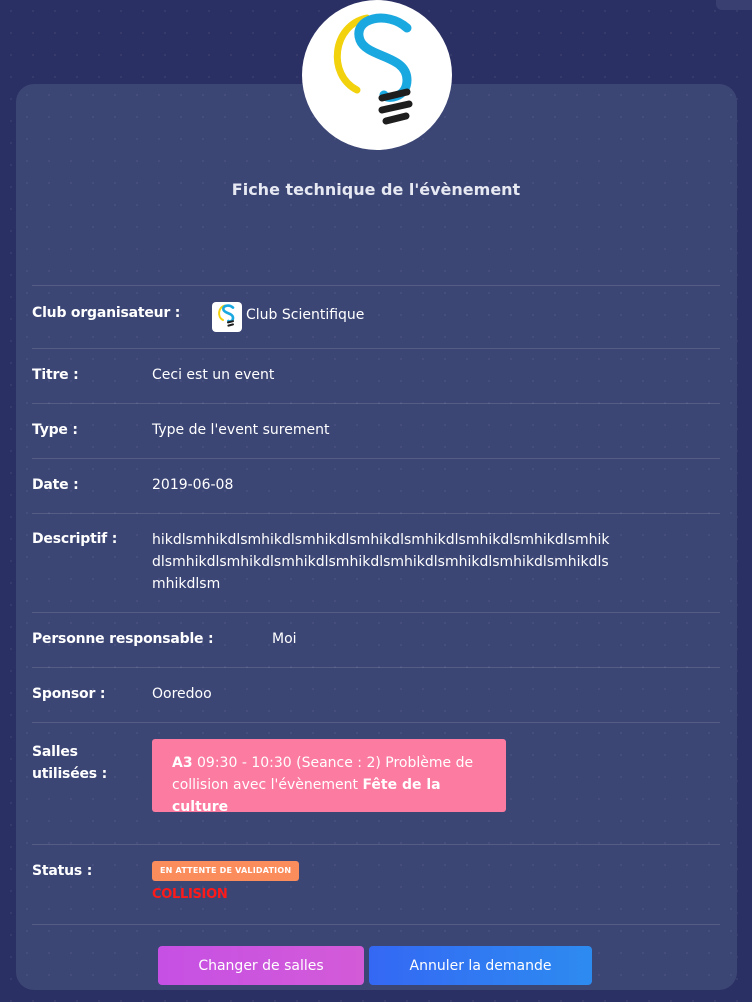 Image resolution: width=752 pixels, height=1002 pixels. Describe the element at coordinates (106, 313) in the screenshot. I see `club-label: Club organisateur :` at that location.